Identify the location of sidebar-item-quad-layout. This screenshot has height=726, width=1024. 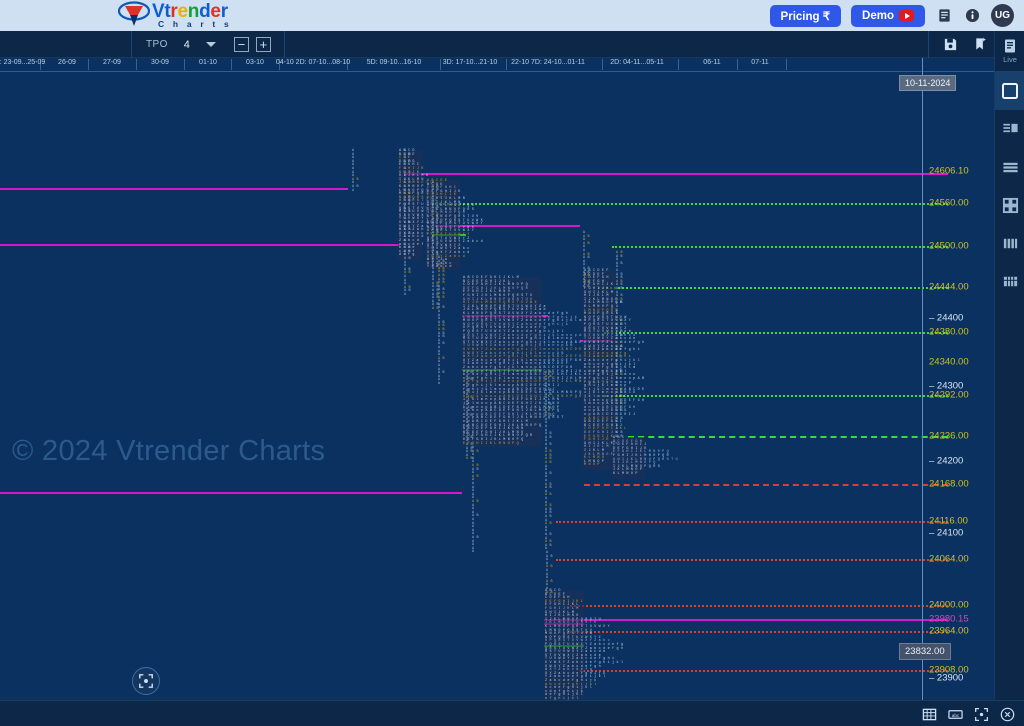
(1009, 205).